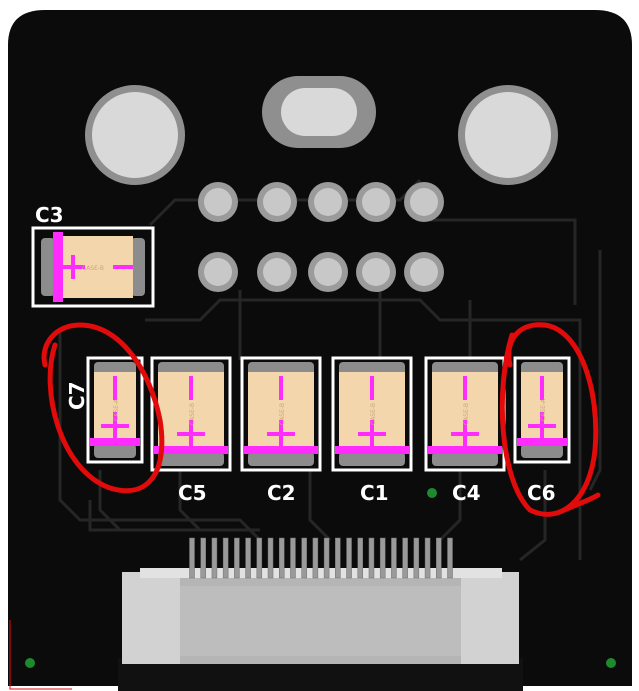 The image size is (639, 691). What do you see at coordinates (49, 215) in the screenshot?
I see `refdes-c3: C3` at bounding box center [49, 215].